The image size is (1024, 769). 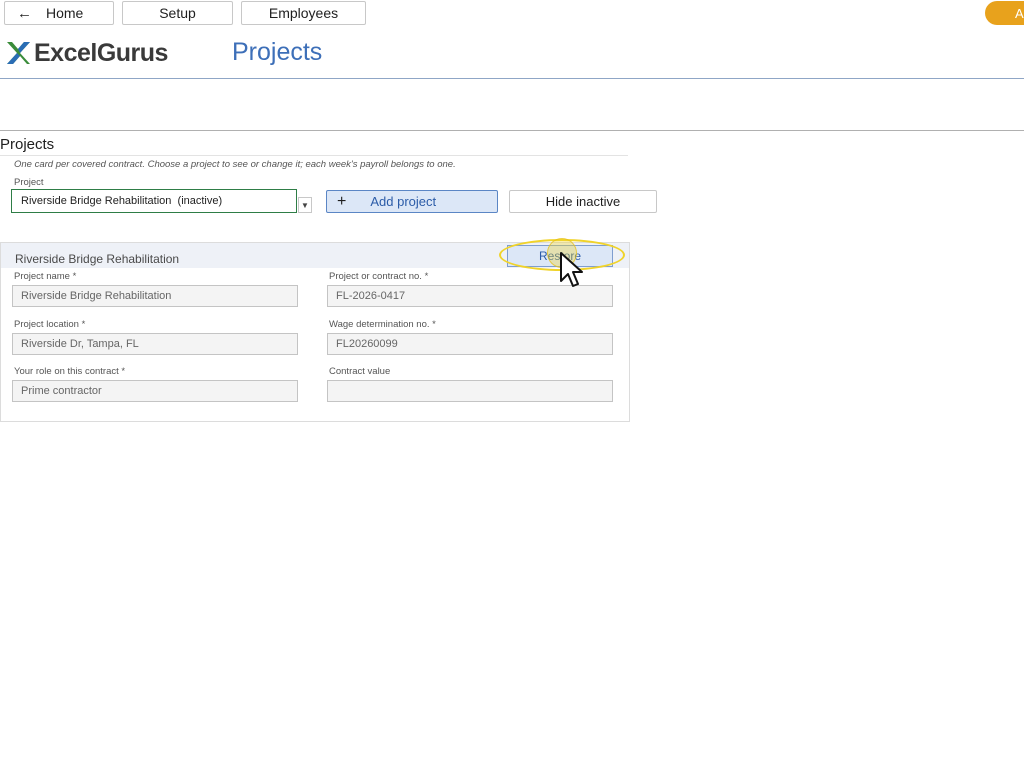 I want to click on add-project-button: + Add project, so click(x=412, y=201).